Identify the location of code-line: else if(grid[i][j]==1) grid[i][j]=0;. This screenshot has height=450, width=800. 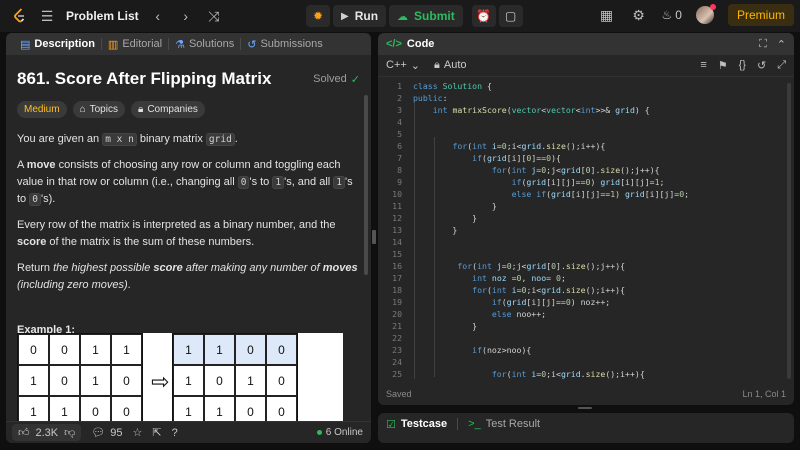
(600, 194).